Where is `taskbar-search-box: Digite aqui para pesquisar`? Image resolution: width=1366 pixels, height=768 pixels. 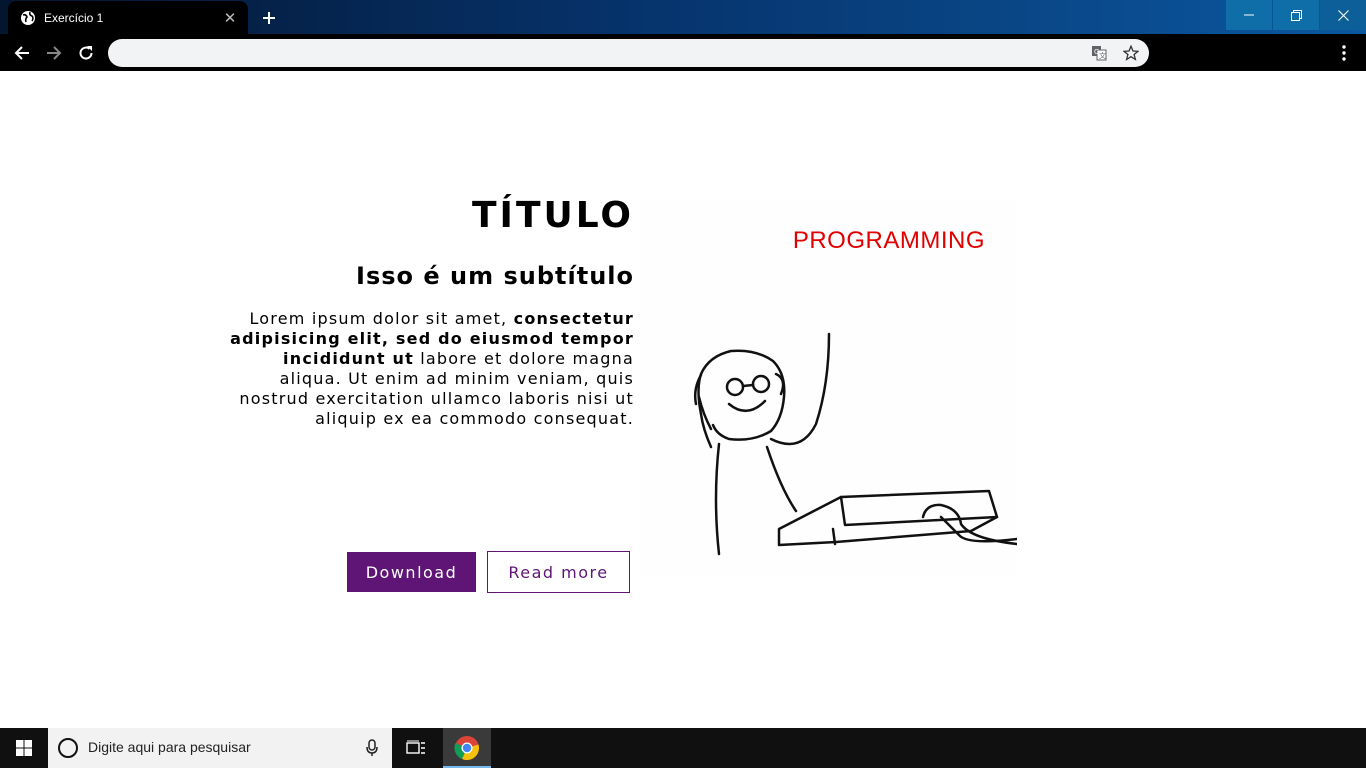 taskbar-search-box: Digite aqui para pesquisar is located at coordinates (220, 748).